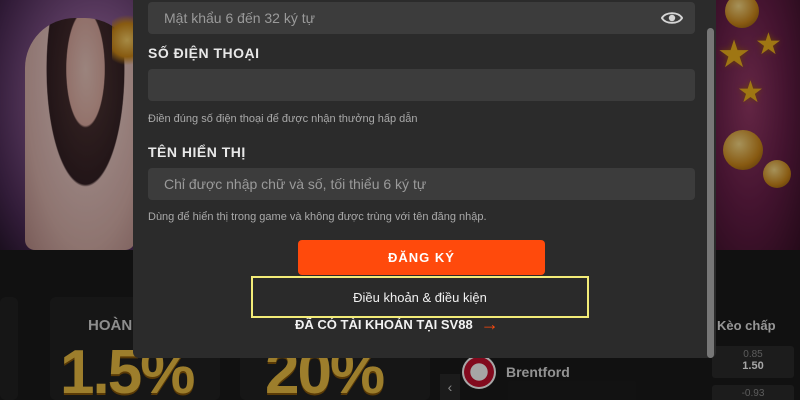 The width and height of the screenshot is (800, 400). Describe the element at coordinates (710, 193) in the screenshot. I see `modal-scrollbar` at that location.